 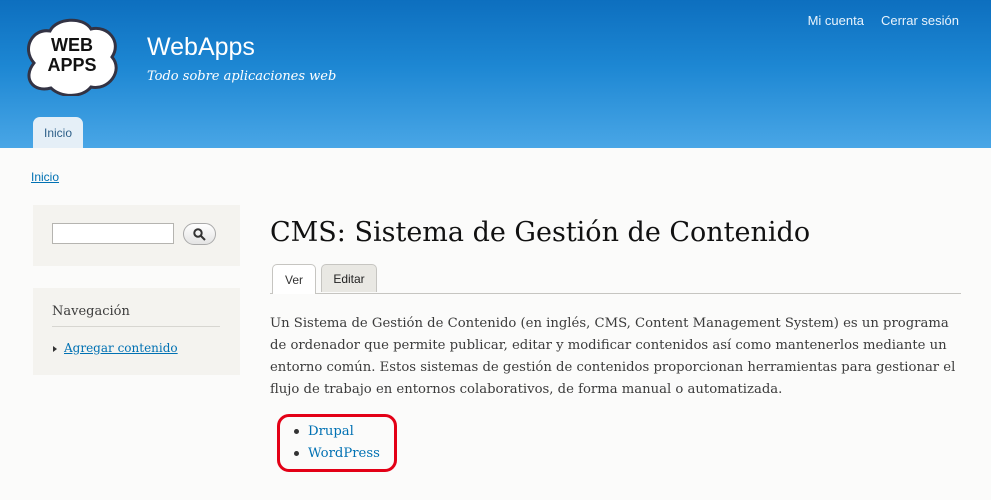 What do you see at coordinates (58, 132) in the screenshot?
I see `tab-home: Inicio` at bounding box center [58, 132].